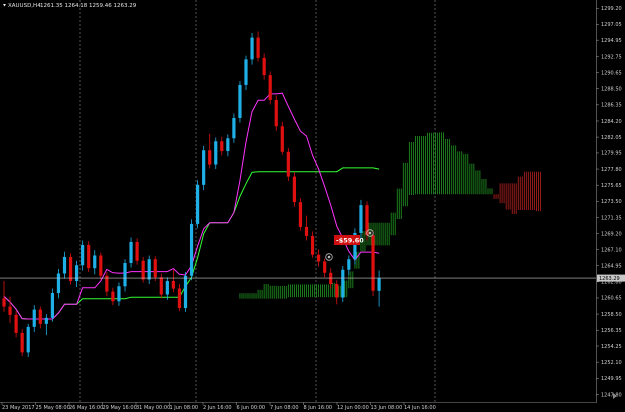  I want to click on time-tick-label: 2 Jun 16:00, so click(217, 408).